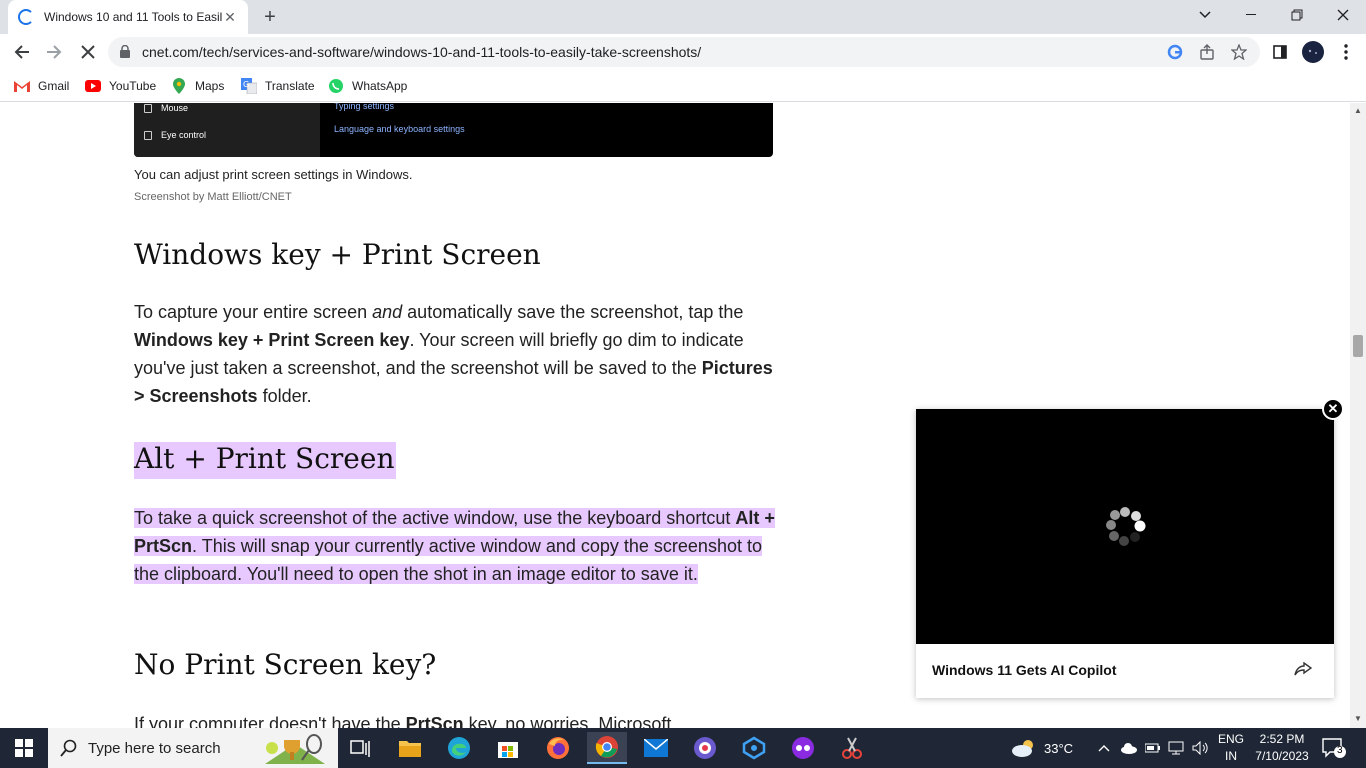 The width and height of the screenshot is (1366, 768). Describe the element at coordinates (336, 86) in the screenshot. I see `whatsapp-icon` at that location.